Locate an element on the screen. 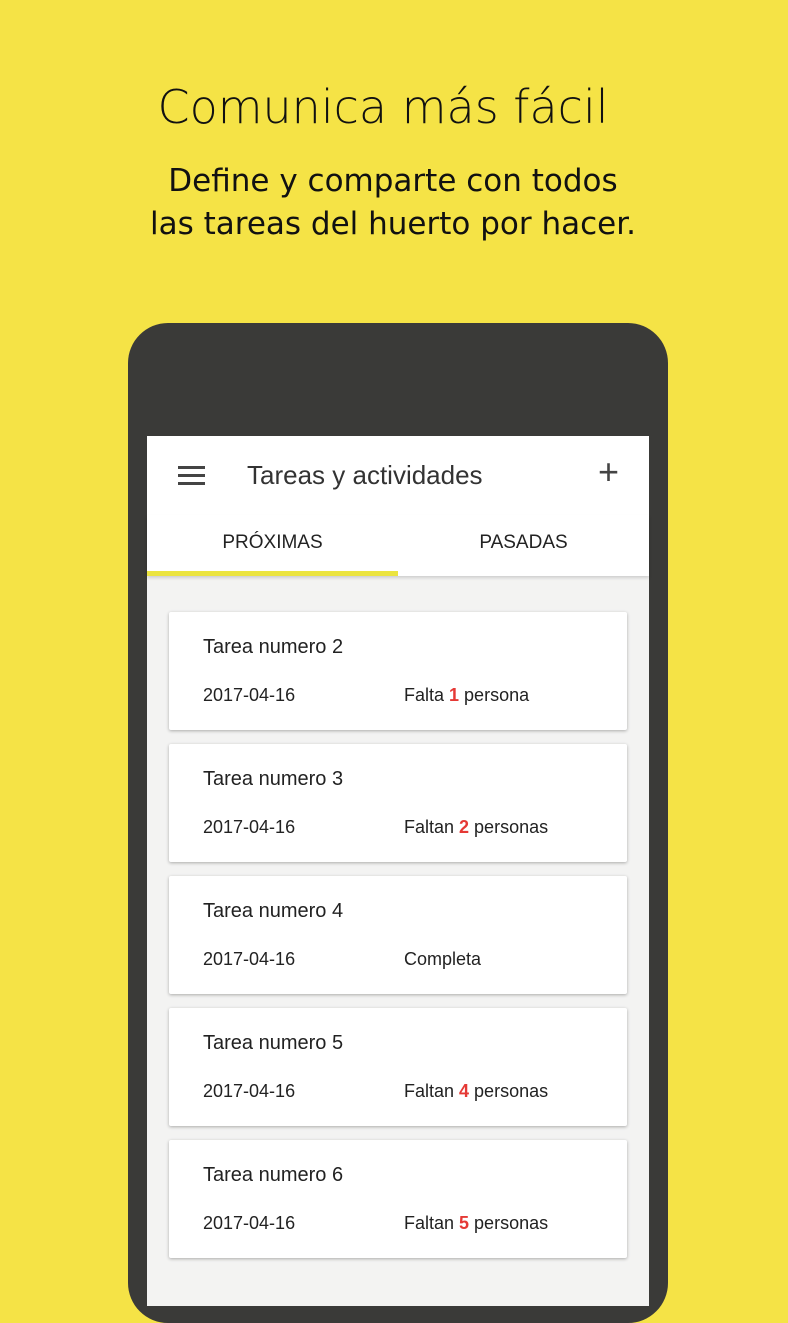 The height and width of the screenshot is (1323, 788). status-prefix: Completa is located at coordinates (443, 959).